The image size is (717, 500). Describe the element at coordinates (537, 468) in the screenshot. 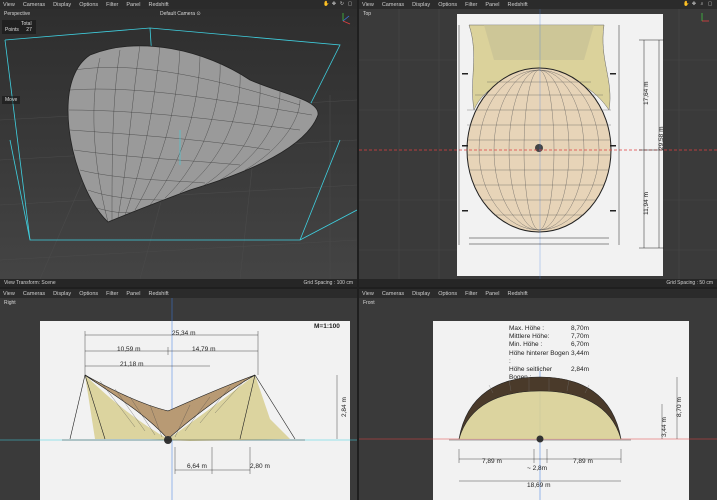

I see `front-dim-mid: ~ 2,8m` at that location.